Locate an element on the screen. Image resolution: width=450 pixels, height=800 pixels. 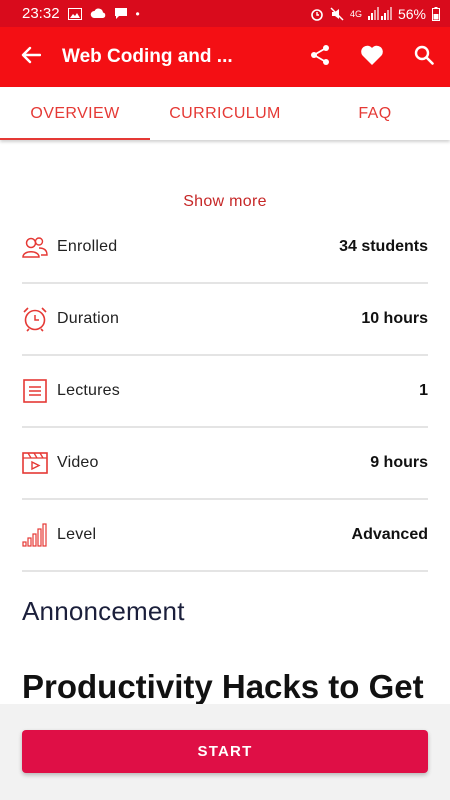
mute-icon is located at coordinates (337, 13).